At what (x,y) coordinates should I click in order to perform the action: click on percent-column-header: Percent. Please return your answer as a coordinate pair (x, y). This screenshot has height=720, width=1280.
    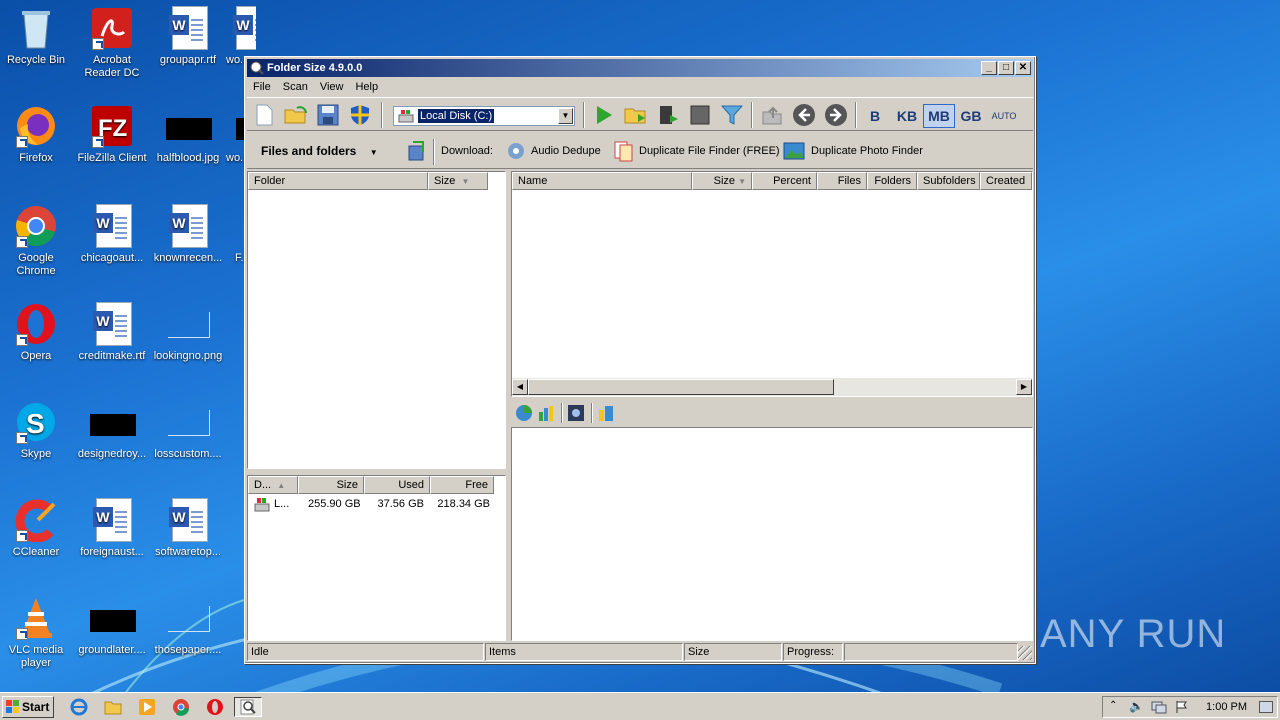
    Looking at the image, I should click on (784, 181).